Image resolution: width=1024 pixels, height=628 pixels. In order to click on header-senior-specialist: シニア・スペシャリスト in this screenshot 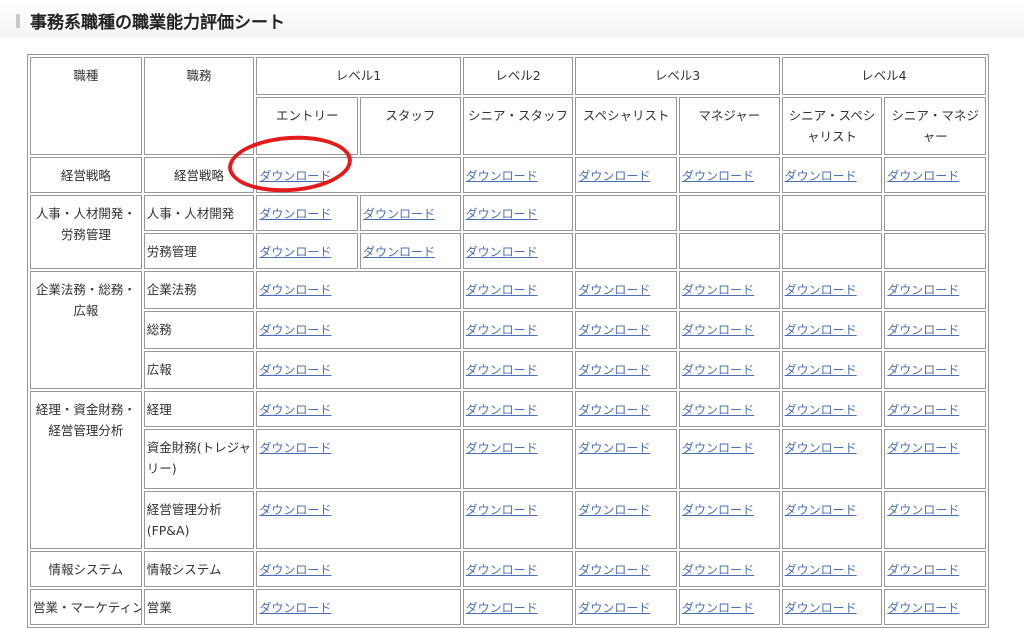, I will do `click(832, 126)`.